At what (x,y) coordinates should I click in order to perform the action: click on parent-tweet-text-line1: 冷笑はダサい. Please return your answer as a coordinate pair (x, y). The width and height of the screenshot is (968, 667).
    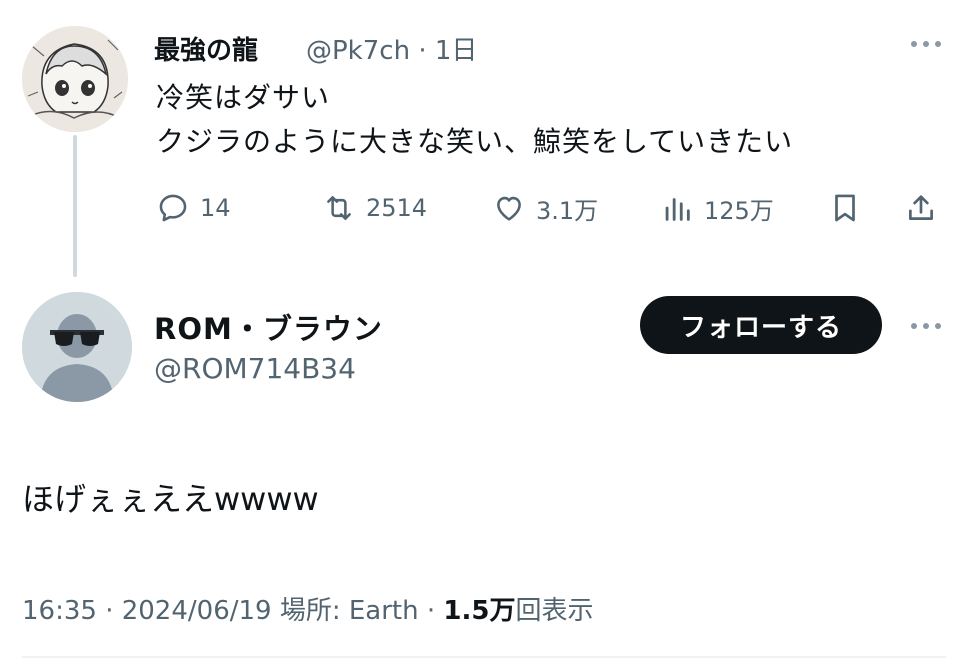
    Looking at the image, I should click on (243, 97).